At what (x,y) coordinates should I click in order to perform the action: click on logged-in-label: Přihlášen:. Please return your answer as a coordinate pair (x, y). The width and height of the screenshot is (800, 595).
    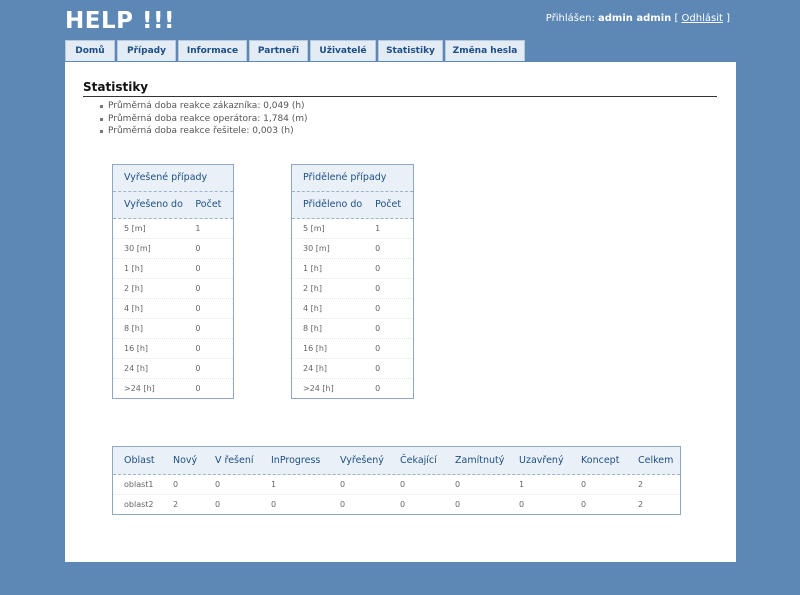
    Looking at the image, I should click on (570, 18).